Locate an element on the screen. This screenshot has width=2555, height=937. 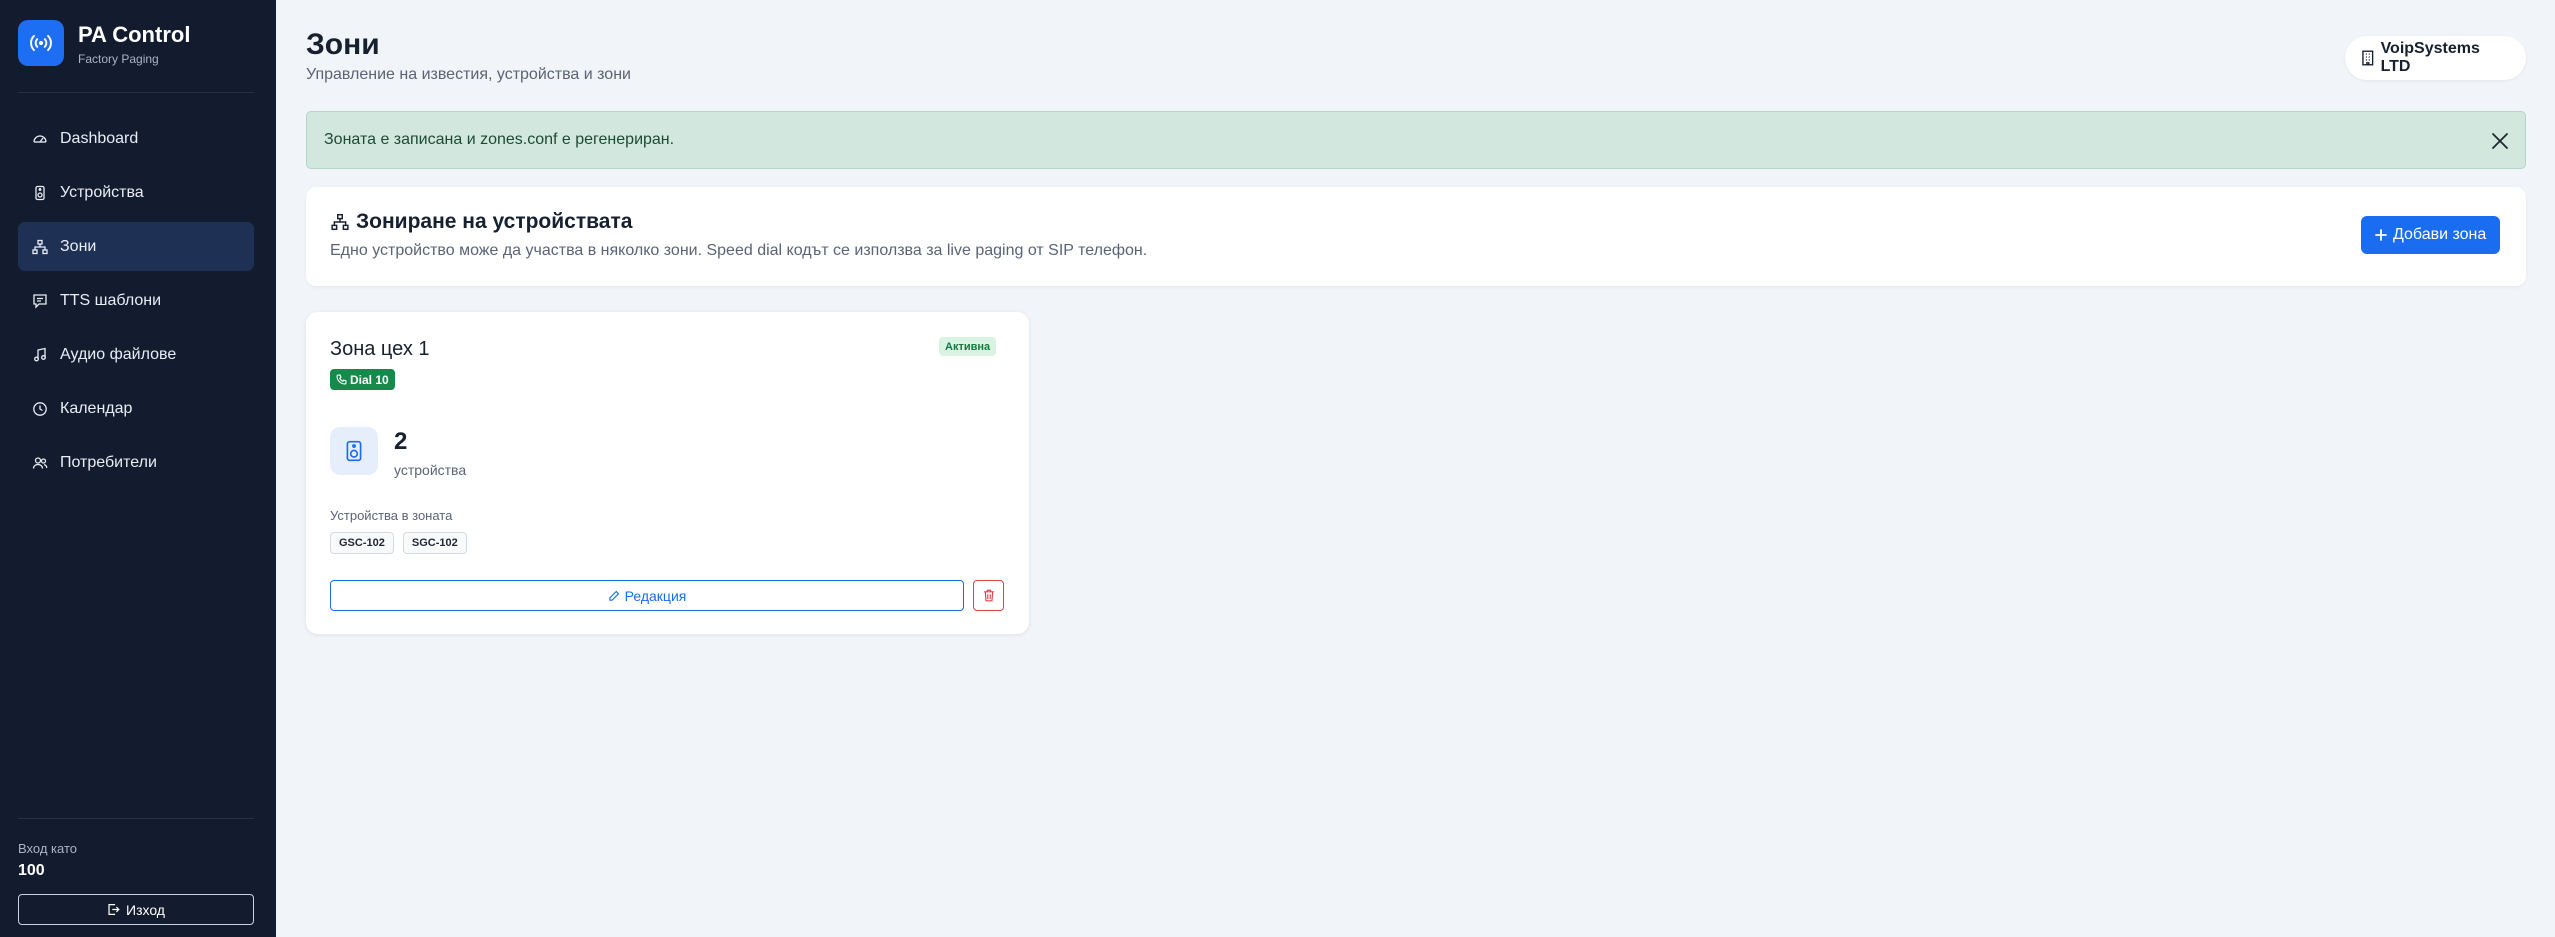
dial-label: Dial 10 is located at coordinates (369, 379).